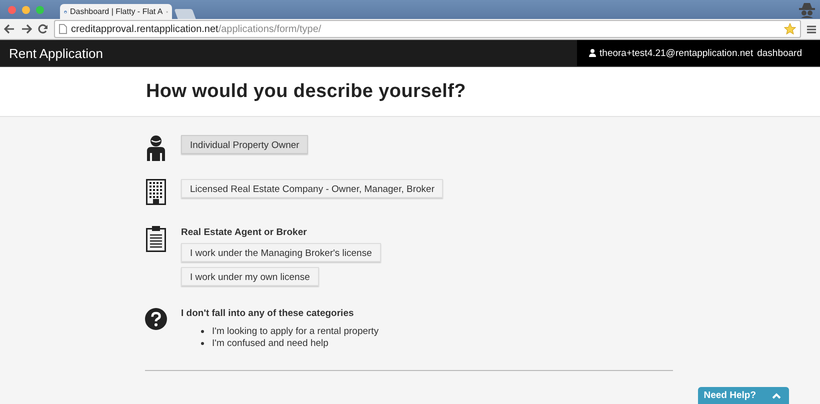 The image size is (820, 404). Describe the element at coordinates (244, 232) in the screenshot. I see `section-heading: Real Estate Agent or Broker` at that location.